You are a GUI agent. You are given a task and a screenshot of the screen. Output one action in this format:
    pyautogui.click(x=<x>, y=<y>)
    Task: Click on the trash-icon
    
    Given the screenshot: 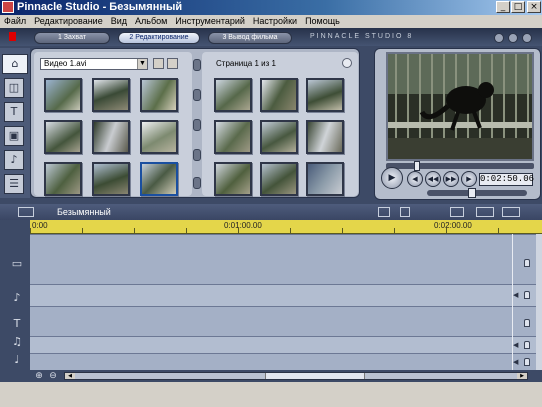 What is the action you would take?
    pyautogui.click(x=405, y=212)
    